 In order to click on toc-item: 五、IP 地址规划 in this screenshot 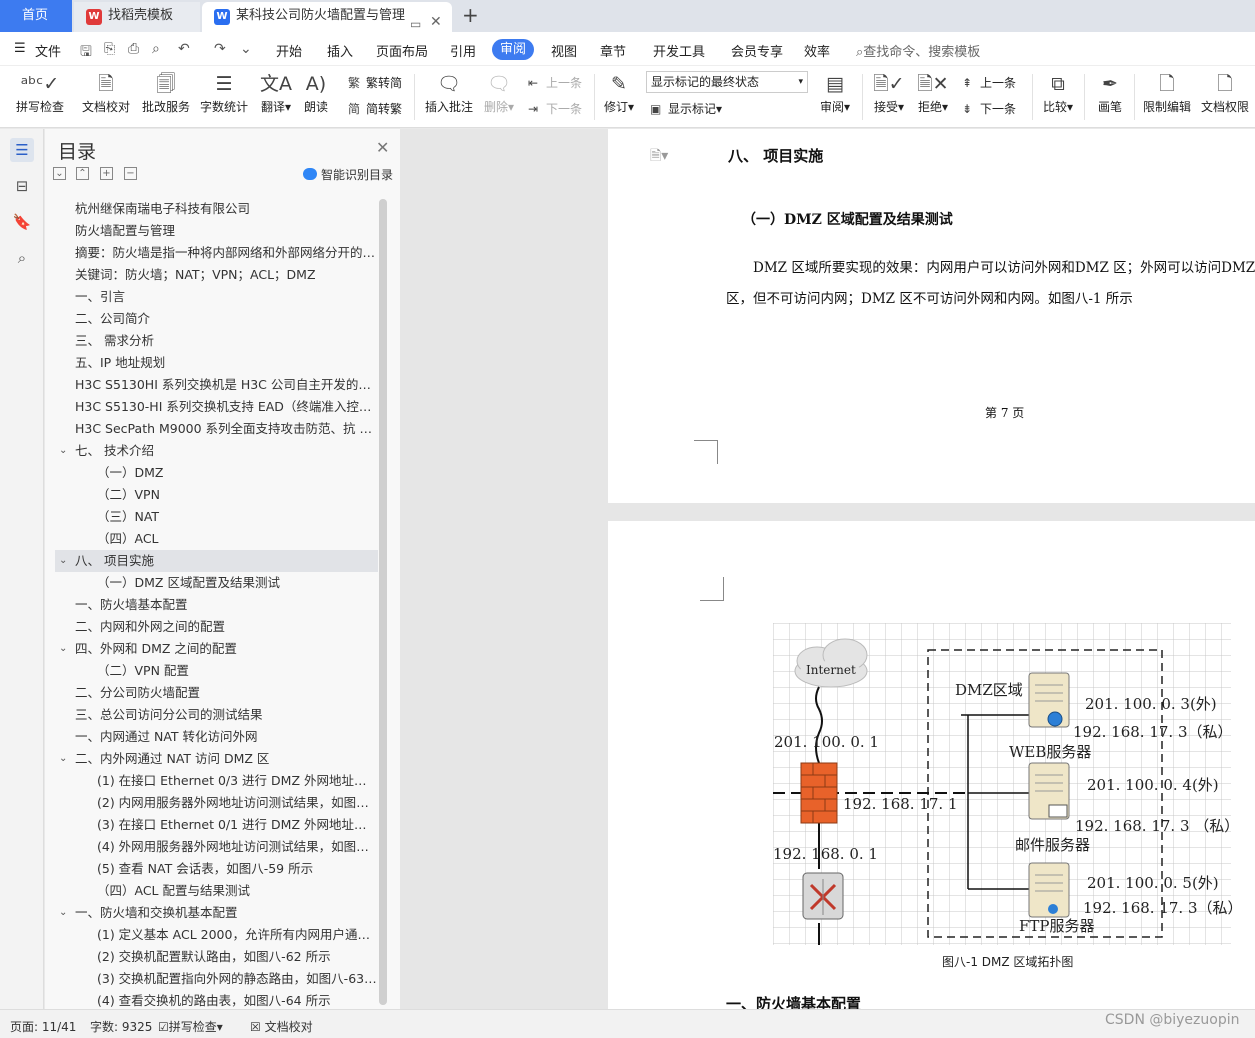, I will do `click(216, 363)`.